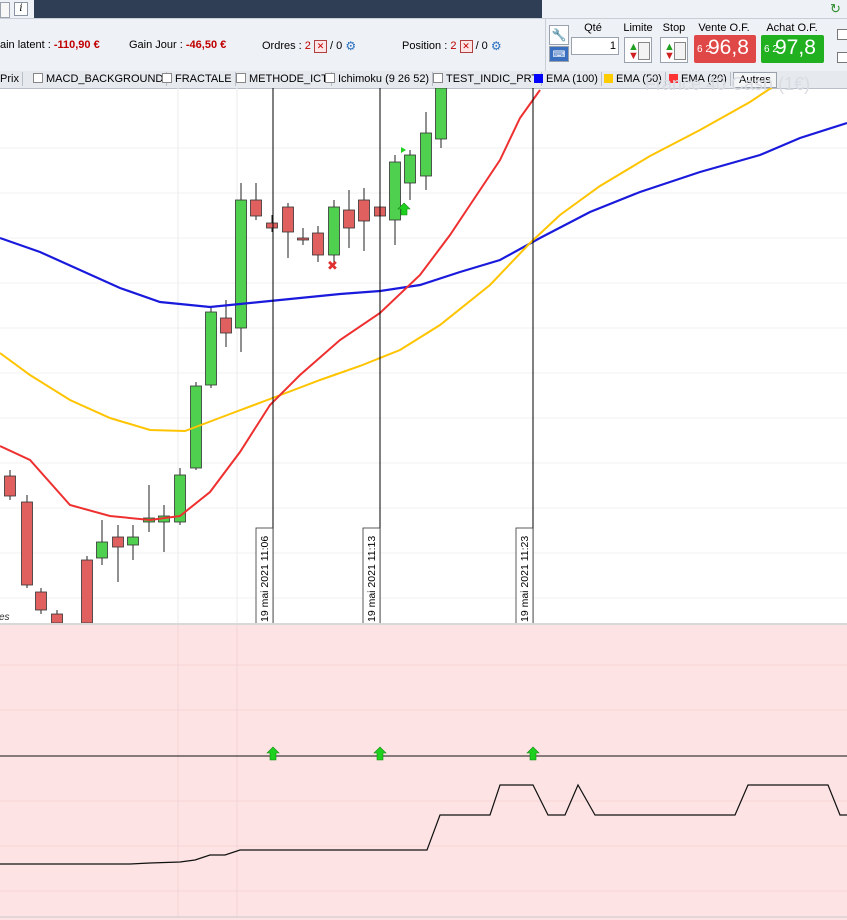  What do you see at coordinates (282, 45) in the screenshot?
I see `orders-label: Ordres :` at bounding box center [282, 45].